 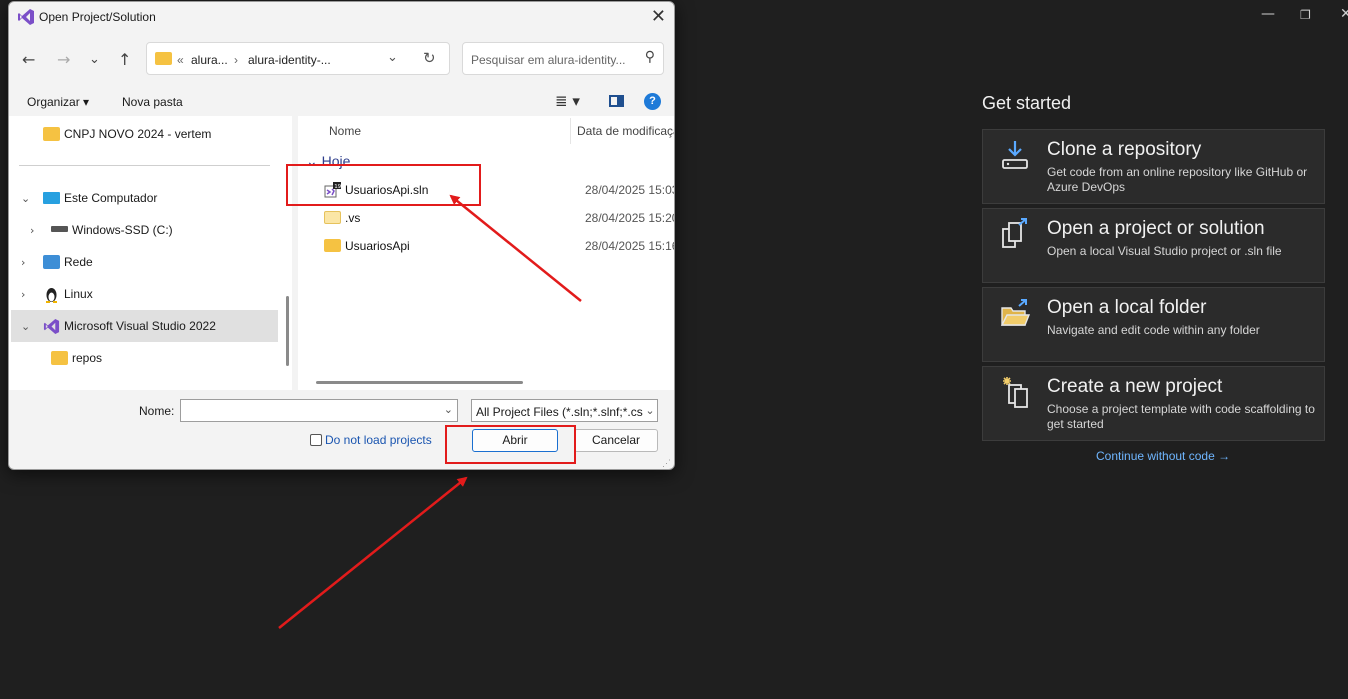 I want to click on arrow-to-solution-file, so click(x=515, y=248).